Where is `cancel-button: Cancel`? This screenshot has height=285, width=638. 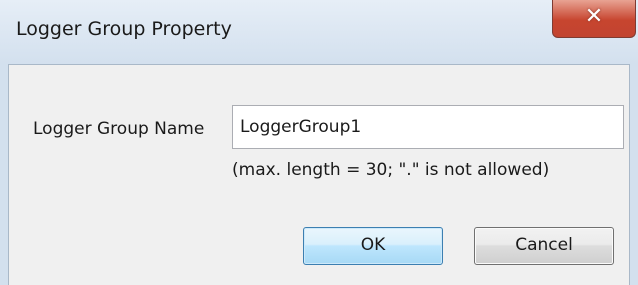 cancel-button: Cancel is located at coordinates (544, 246).